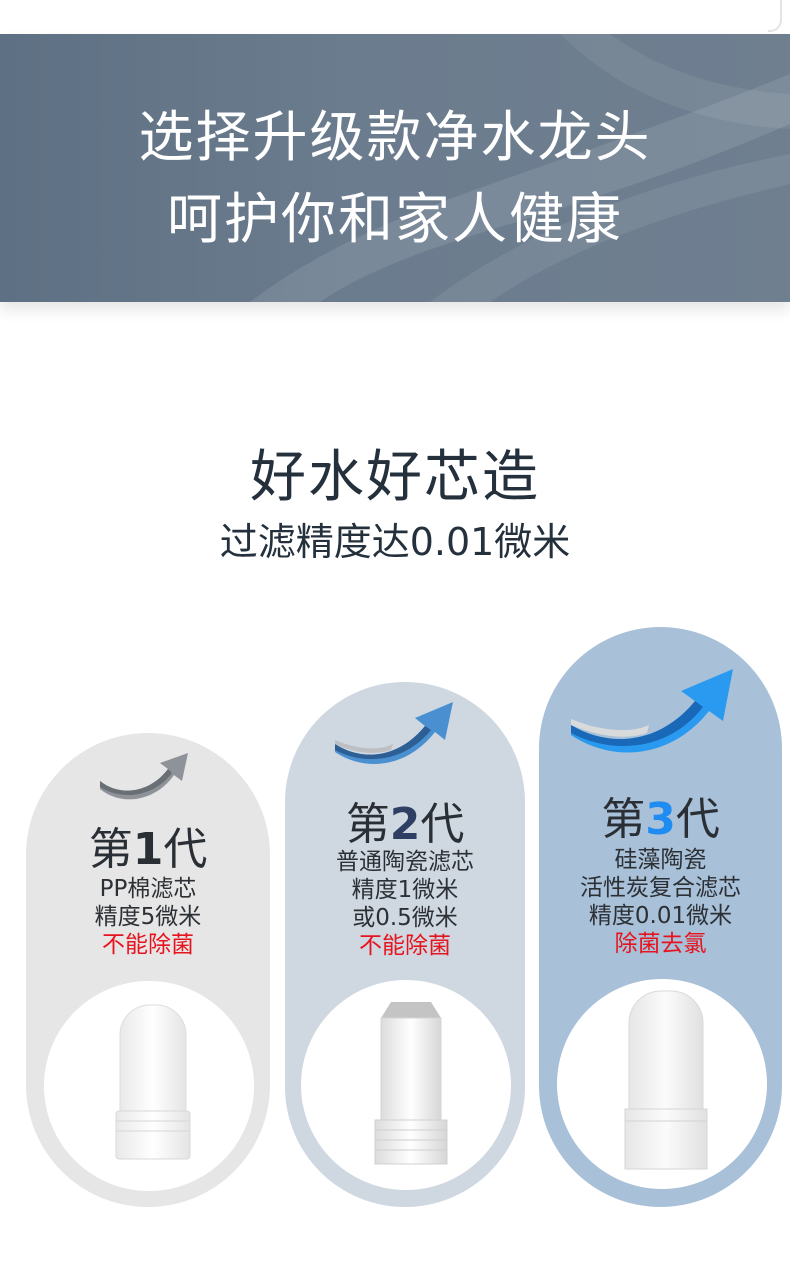 The width and height of the screenshot is (790, 1264). What do you see at coordinates (148, 889) in the screenshot?
I see `spec-line: PP棉滤芯` at bounding box center [148, 889].